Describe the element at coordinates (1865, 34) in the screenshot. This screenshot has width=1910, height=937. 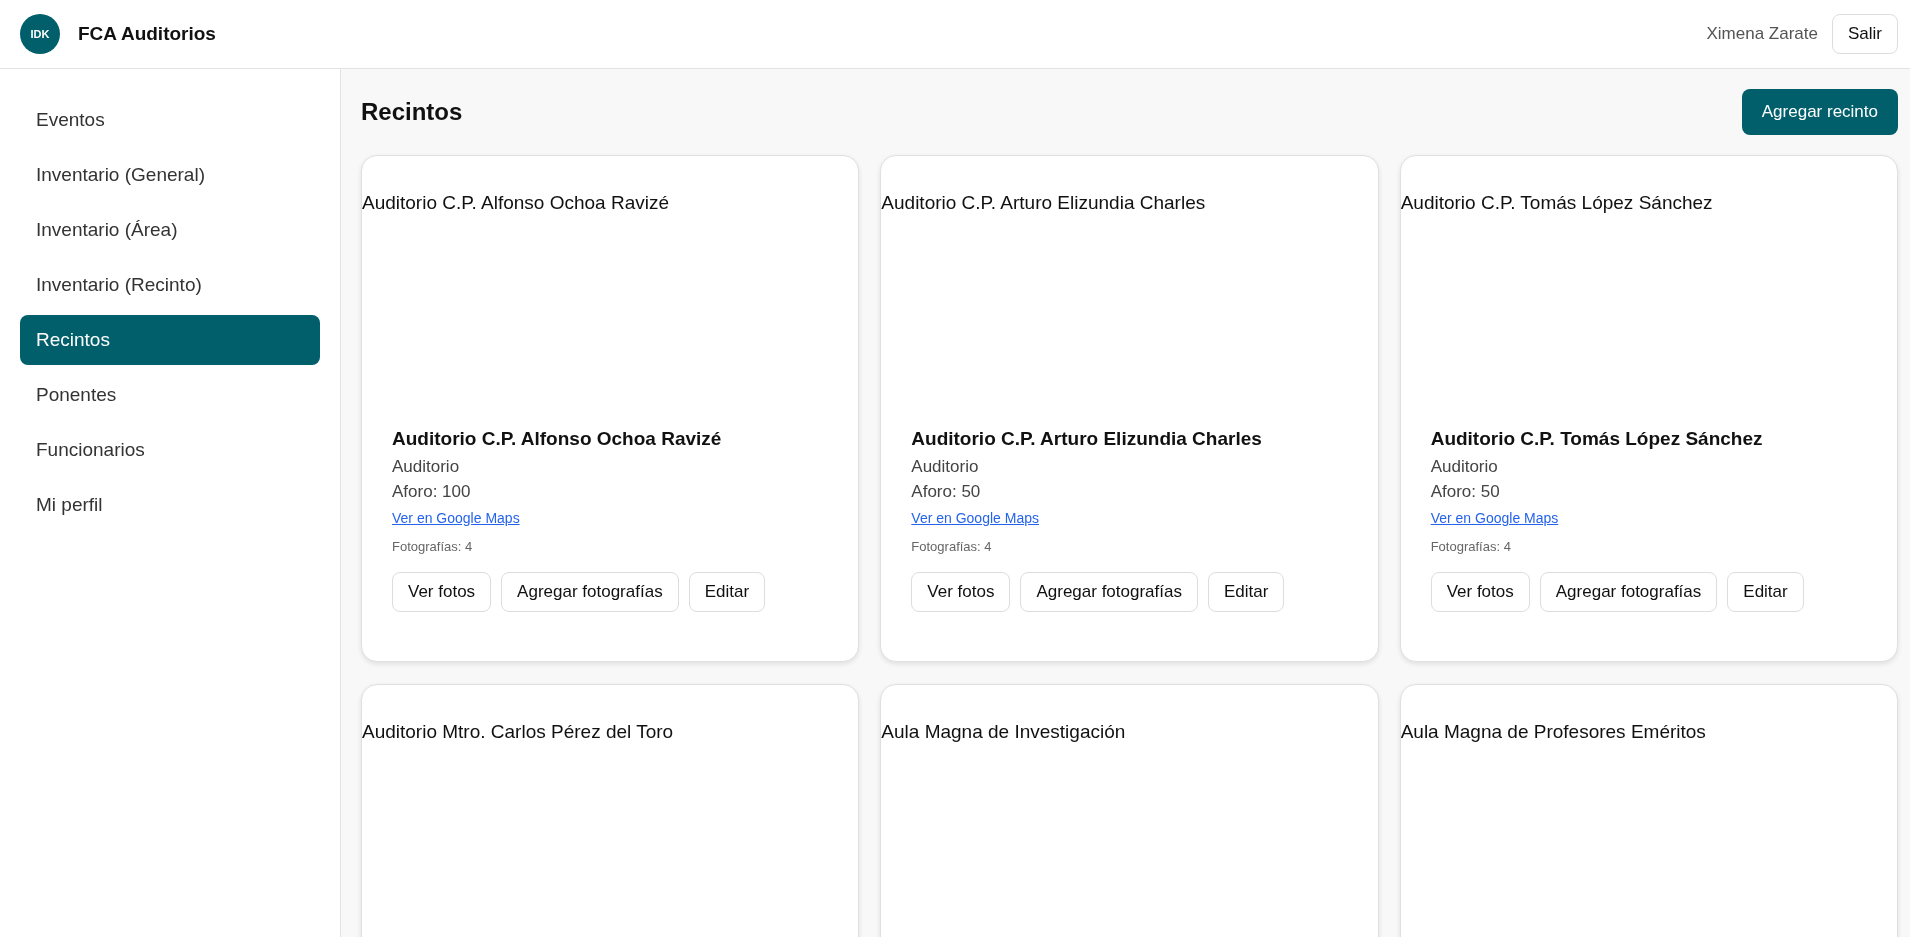
I see `logout-button: Salir` at that location.